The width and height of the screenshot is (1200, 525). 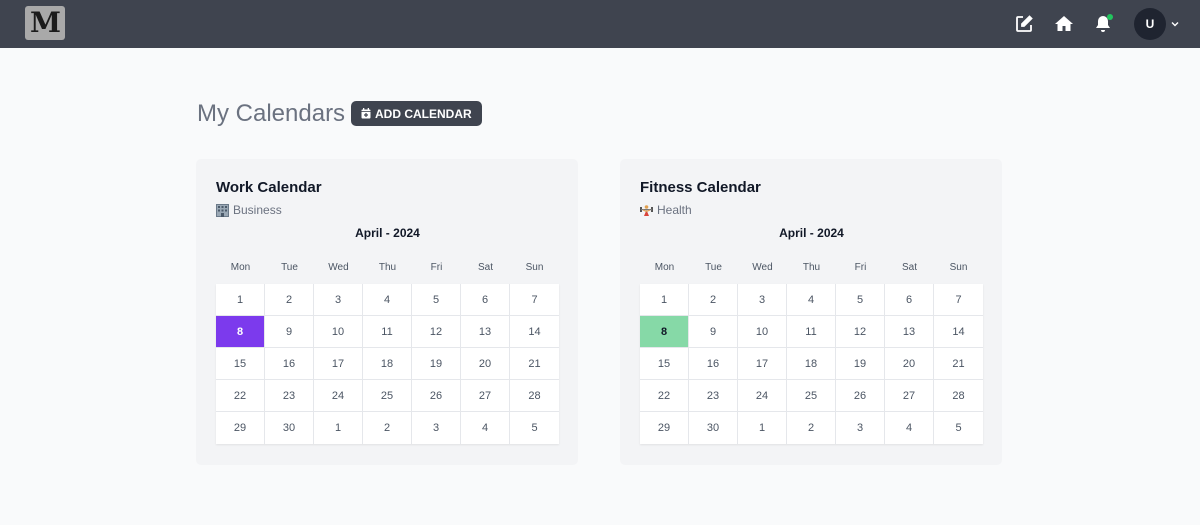 I want to click on chevron-down-icon, so click(x=1175, y=24).